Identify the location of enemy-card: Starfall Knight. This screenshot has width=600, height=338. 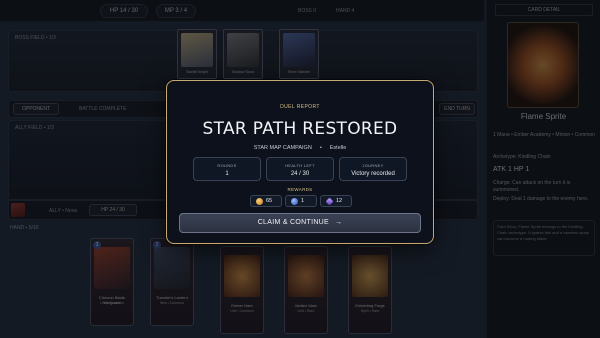
(197, 54).